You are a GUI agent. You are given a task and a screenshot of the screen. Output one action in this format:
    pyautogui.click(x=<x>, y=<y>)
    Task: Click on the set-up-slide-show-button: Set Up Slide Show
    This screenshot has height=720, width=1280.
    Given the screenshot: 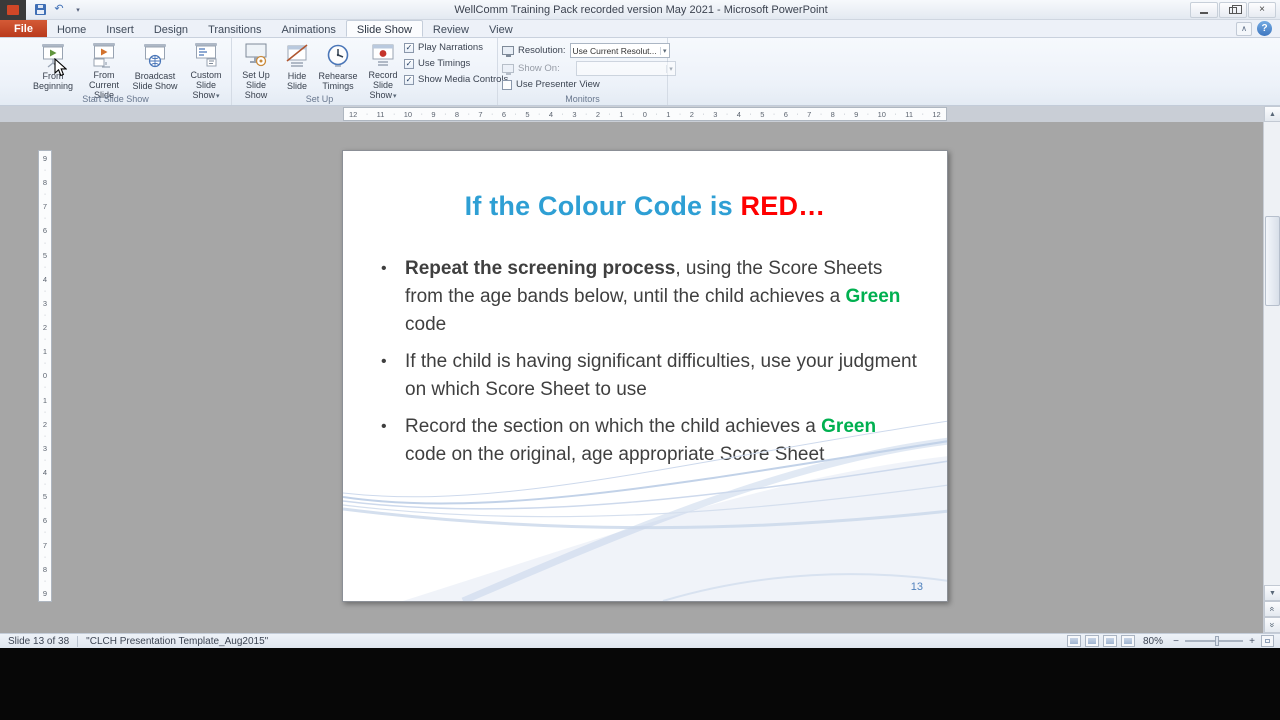 What is the action you would take?
    pyautogui.click(x=256, y=70)
    